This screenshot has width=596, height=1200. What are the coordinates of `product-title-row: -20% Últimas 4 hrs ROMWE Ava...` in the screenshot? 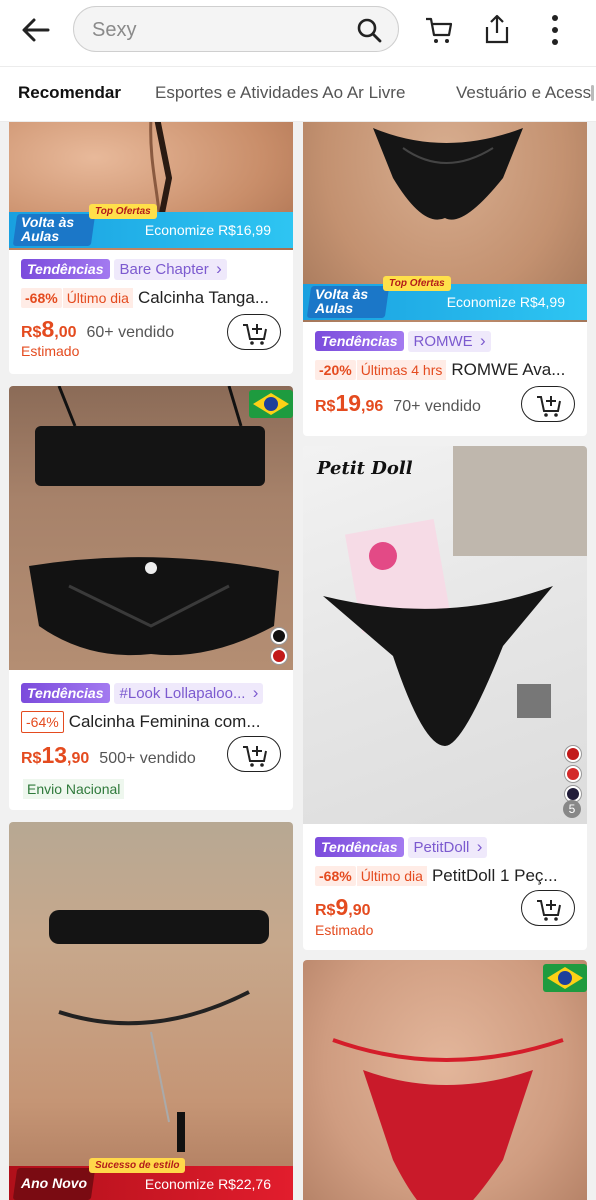 It's located at (446, 370).